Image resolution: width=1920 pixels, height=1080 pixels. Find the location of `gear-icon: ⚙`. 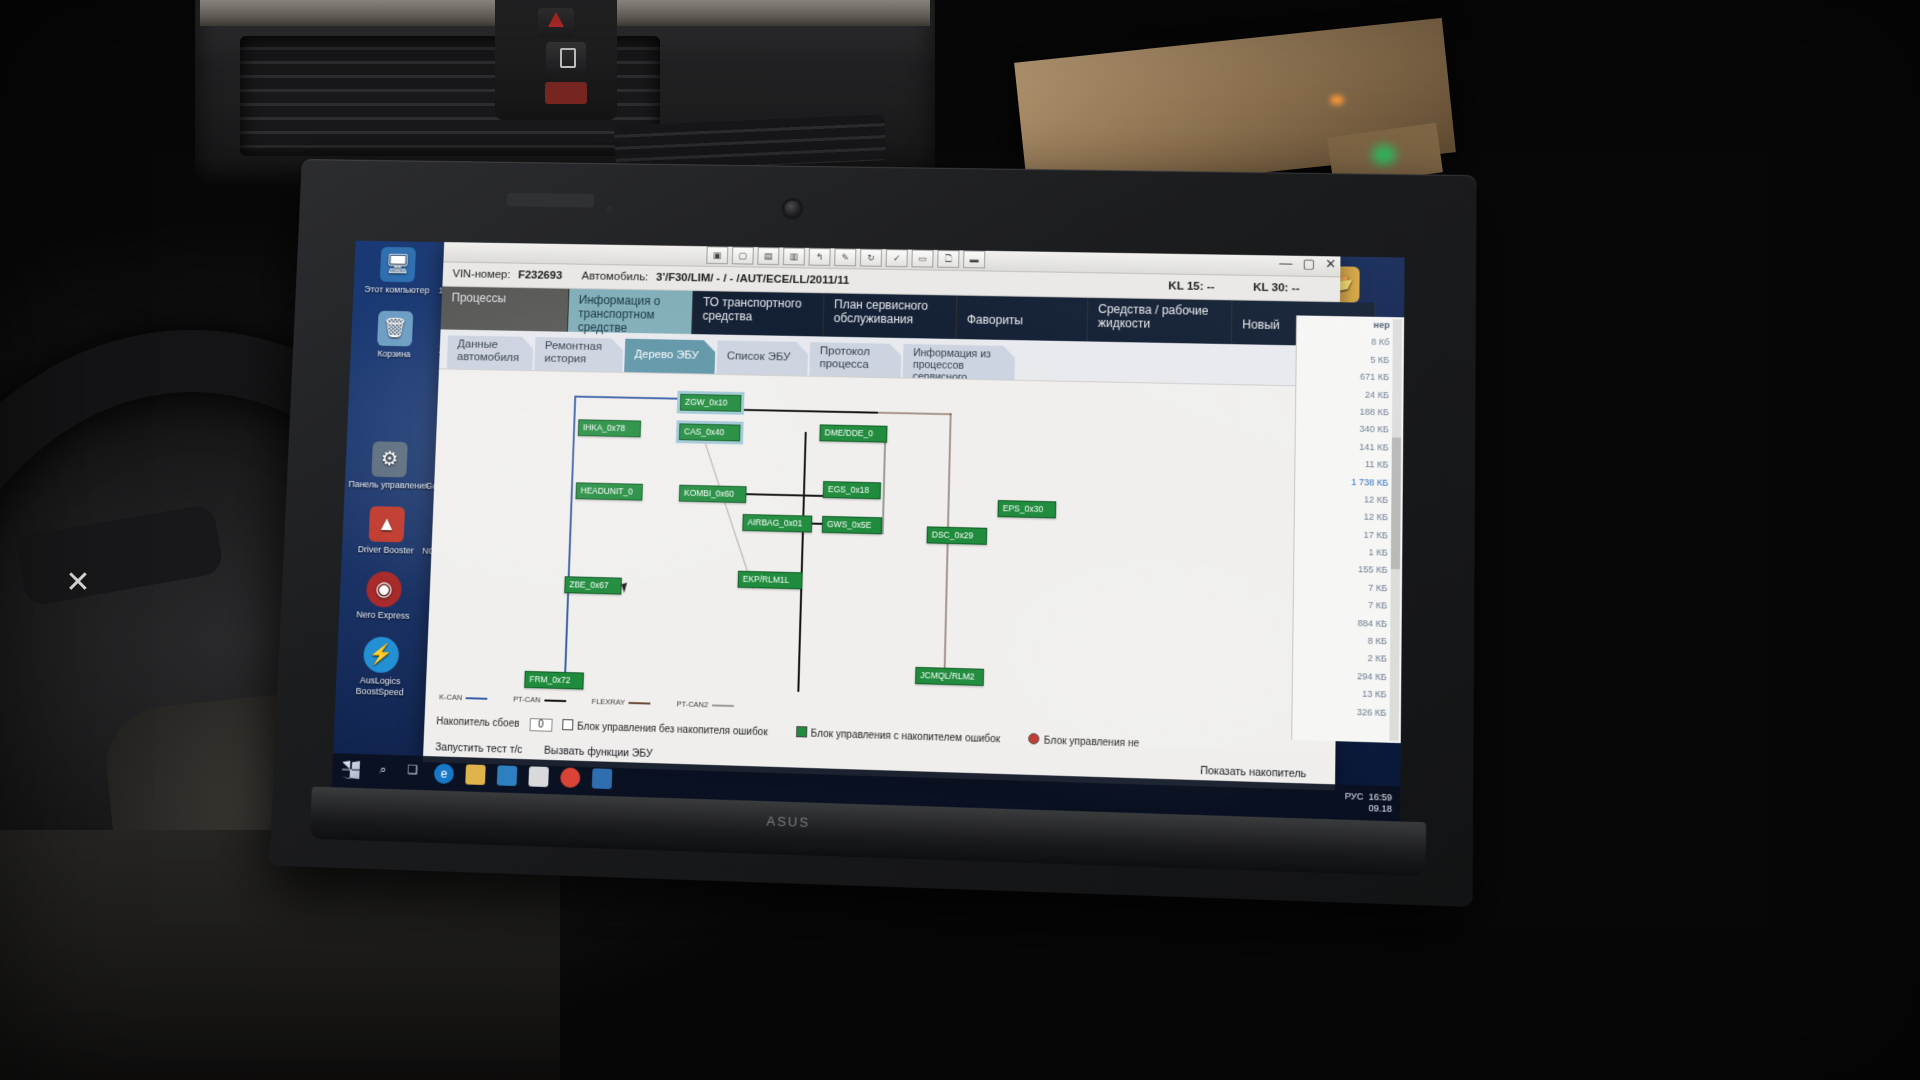

gear-icon: ⚙ is located at coordinates (389, 459).